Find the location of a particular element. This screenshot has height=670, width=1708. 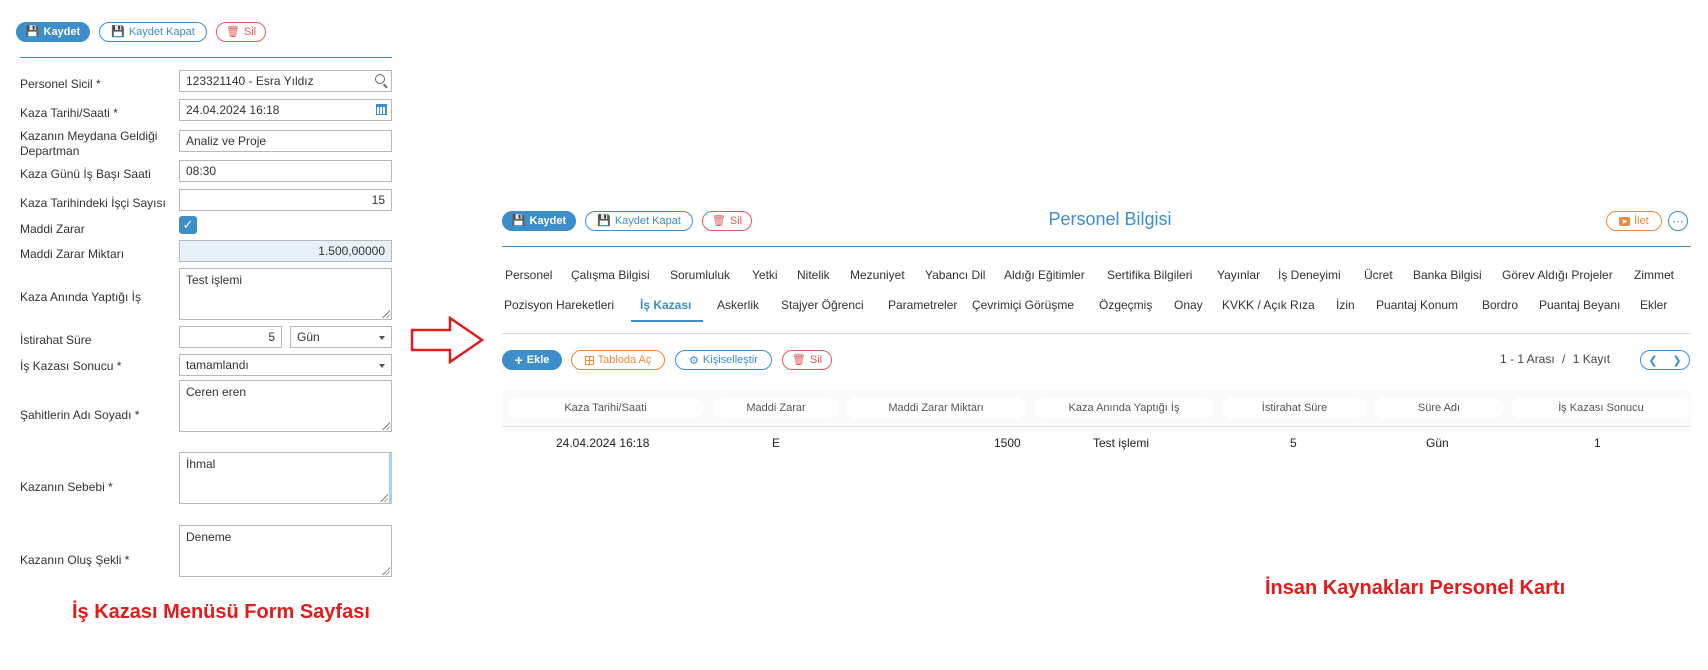

left-caption: İş Kazası Menüsü Form Sayfası is located at coordinates (221, 612).